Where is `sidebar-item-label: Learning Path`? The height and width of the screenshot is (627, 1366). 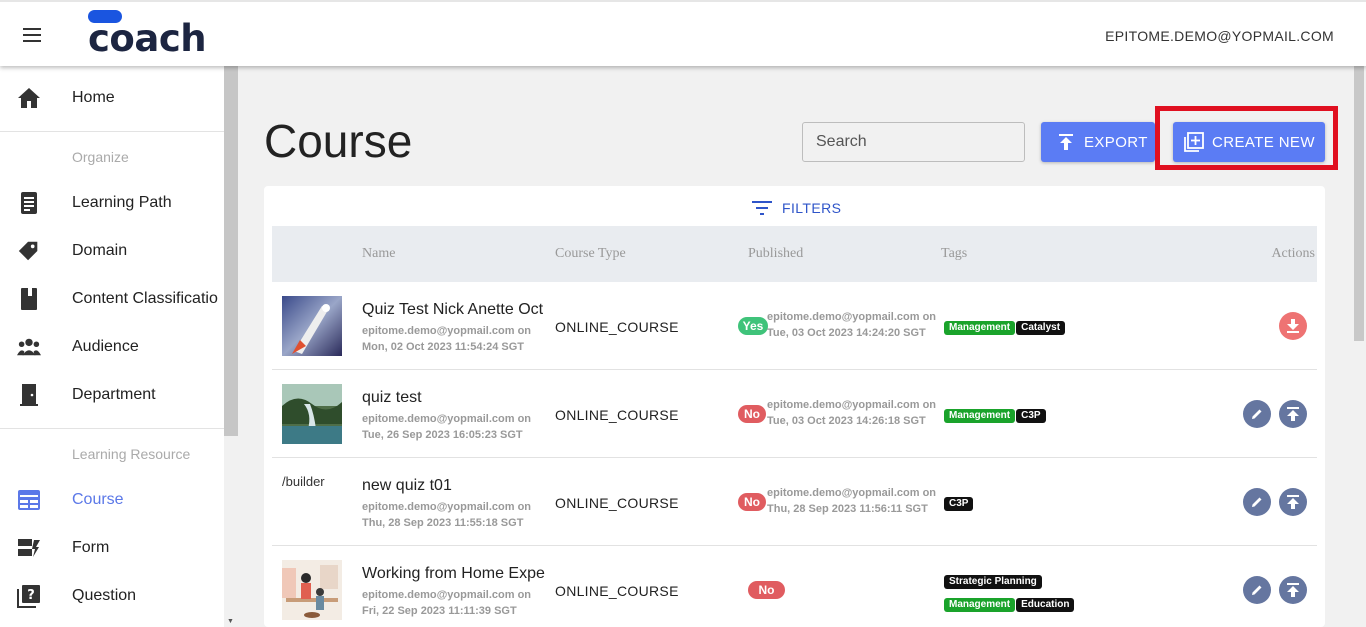
sidebar-item-label: Learning Path is located at coordinates (122, 202).